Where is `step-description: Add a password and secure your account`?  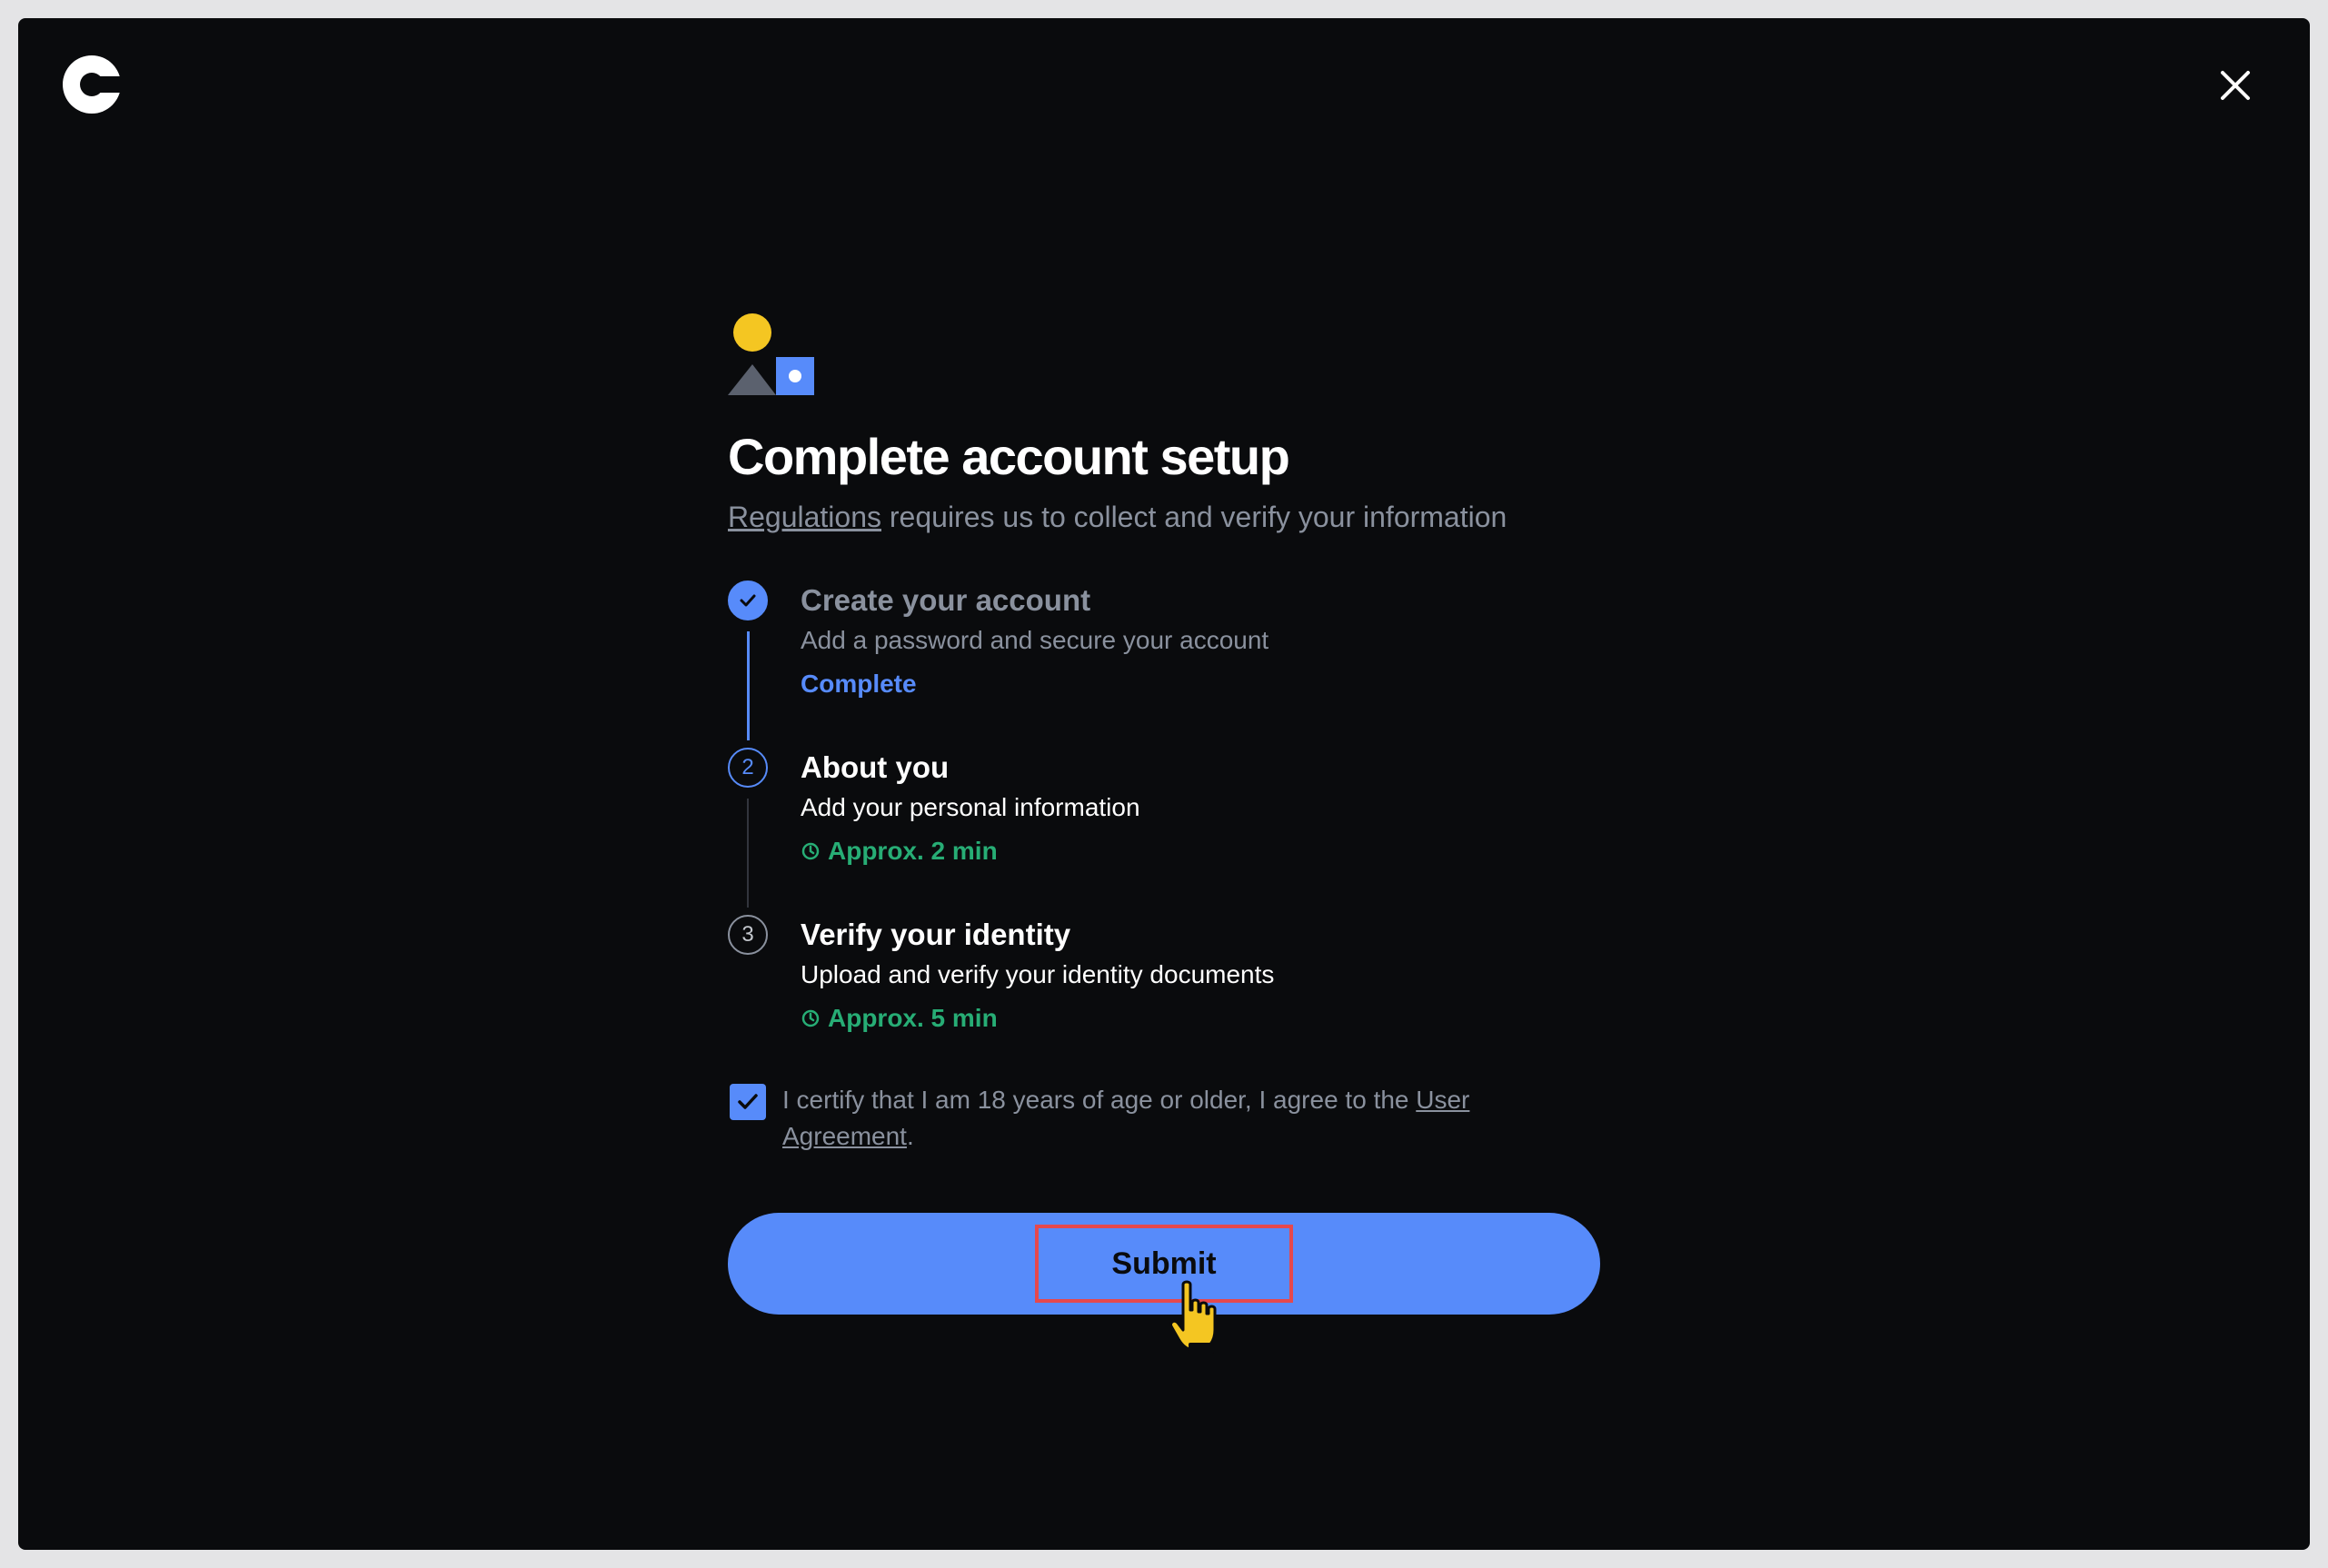
step-description: Add a password and secure your account is located at coordinates (1035, 640).